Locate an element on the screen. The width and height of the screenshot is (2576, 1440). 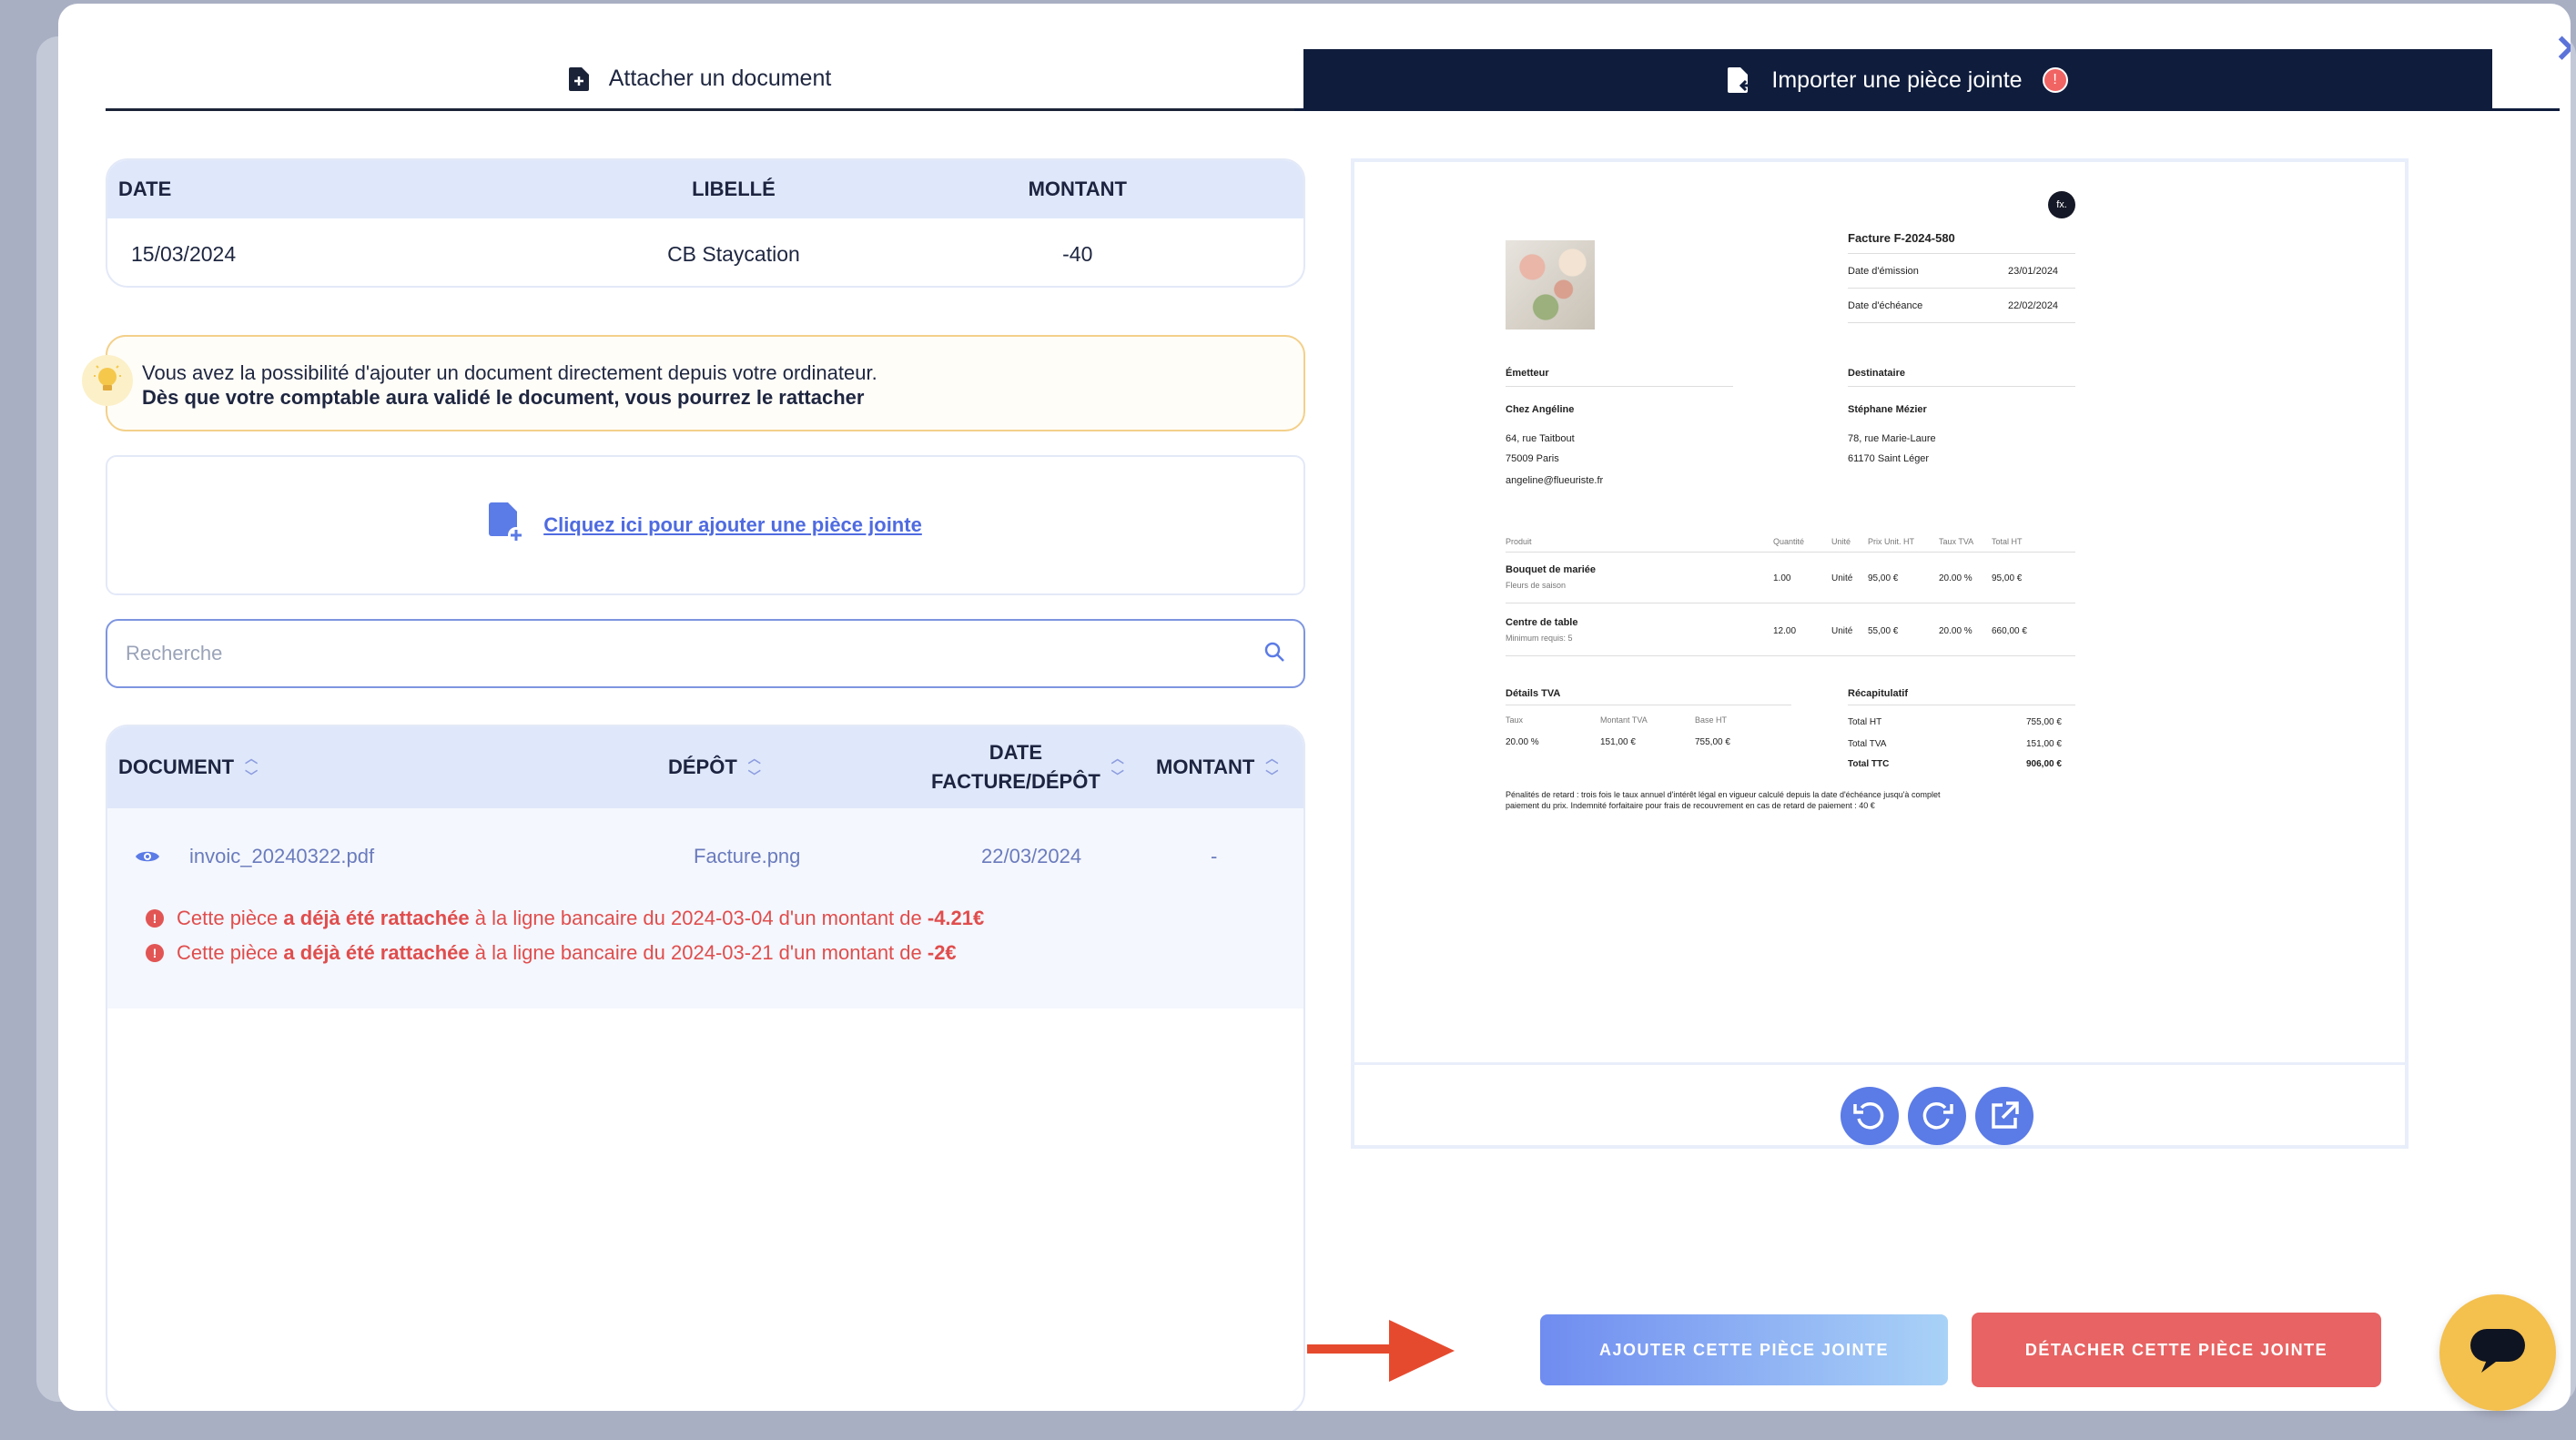
detach-attachment-button: DÉTACHER CETTE PIÈCE JOINTE is located at coordinates (2176, 1350).